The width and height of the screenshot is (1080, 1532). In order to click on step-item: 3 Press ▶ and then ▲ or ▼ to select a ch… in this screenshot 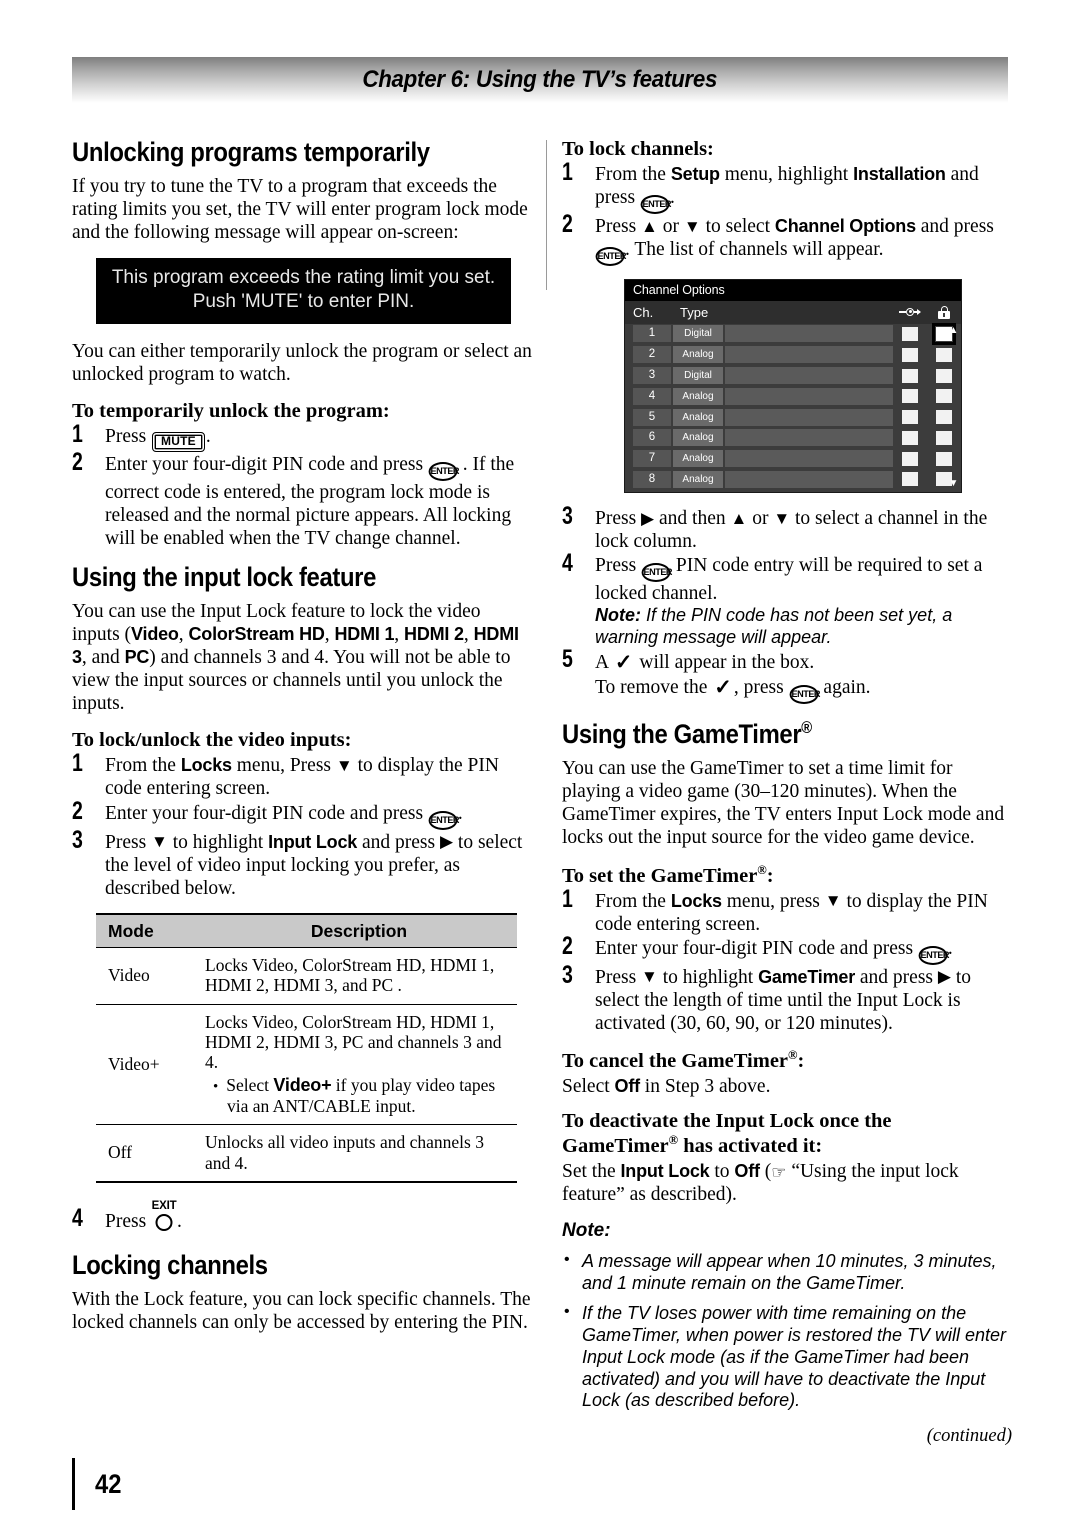, I will do `click(787, 527)`.